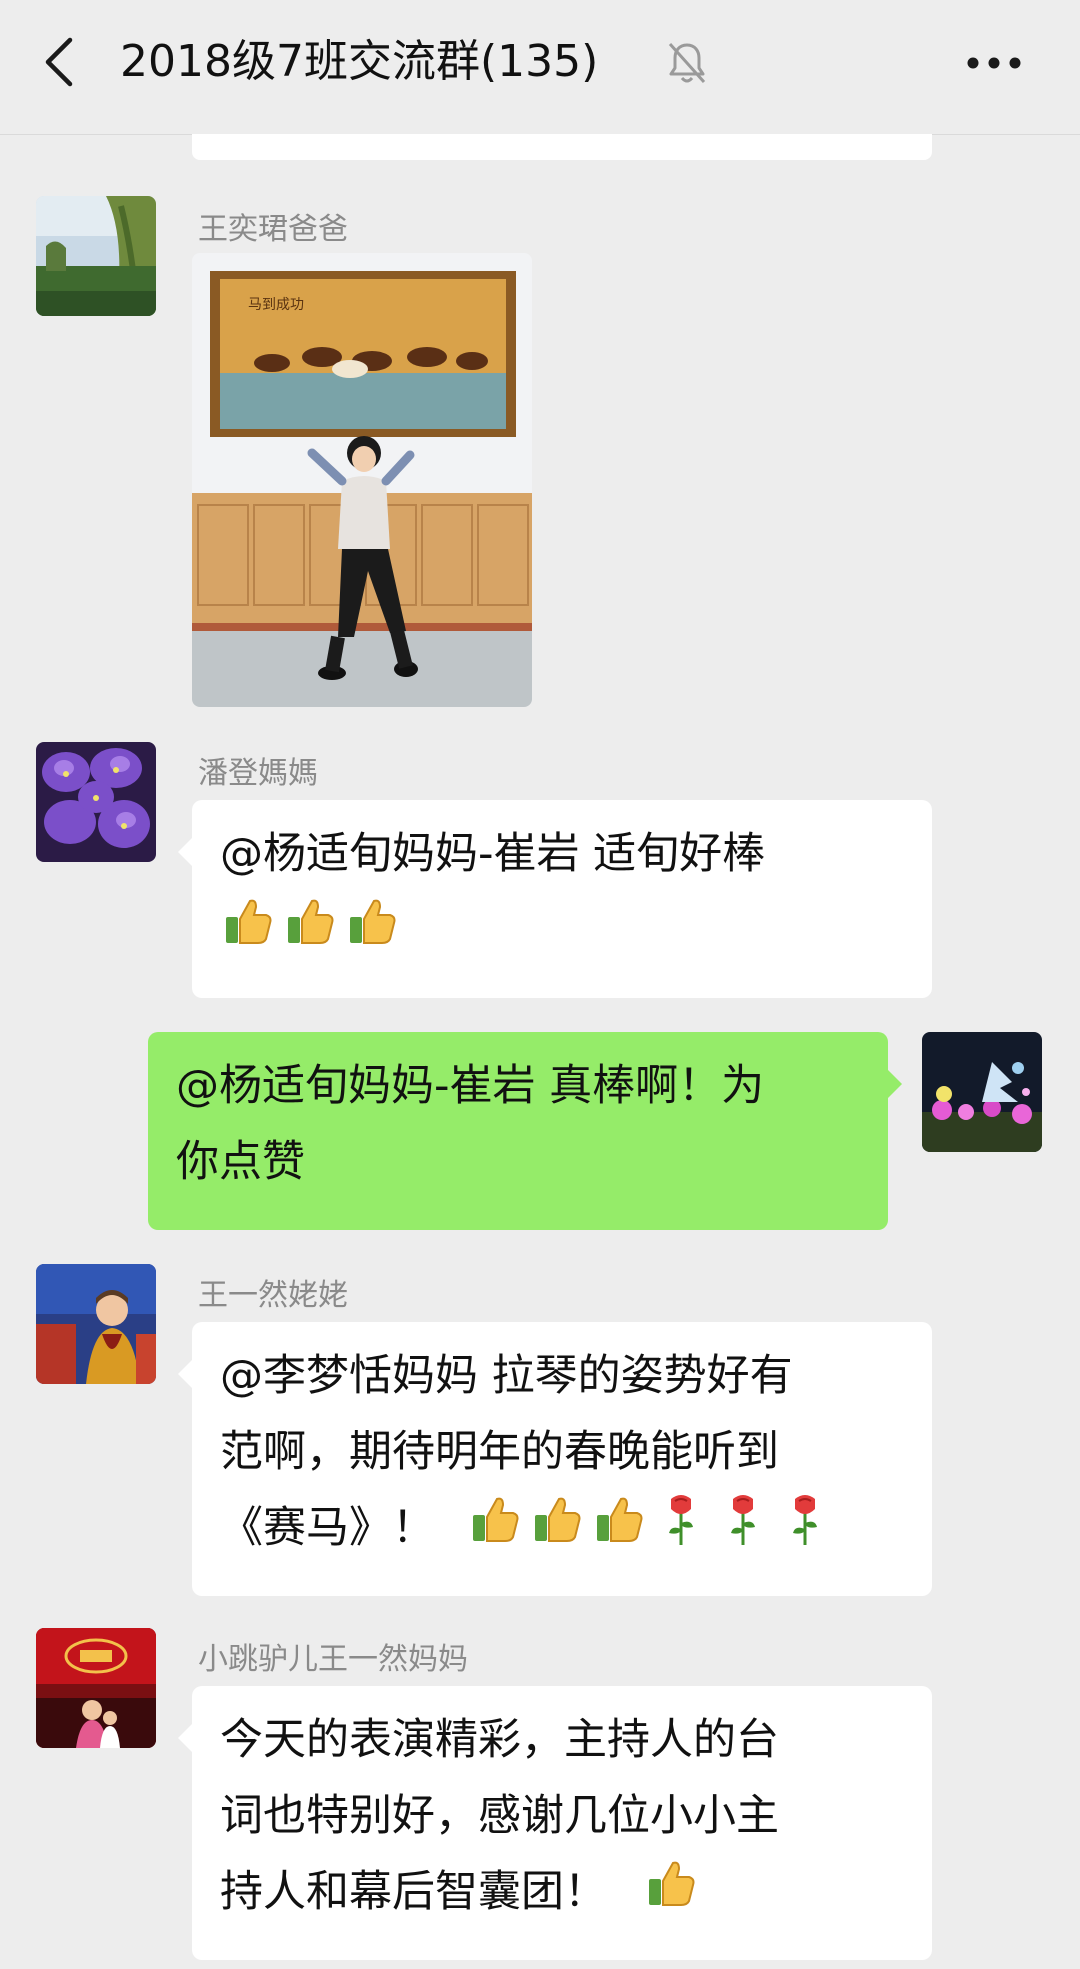 The image size is (1080, 1969). Describe the element at coordinates (258, 773) in the screenshot. I see `sender-name: 潘登媽媽` at that location.